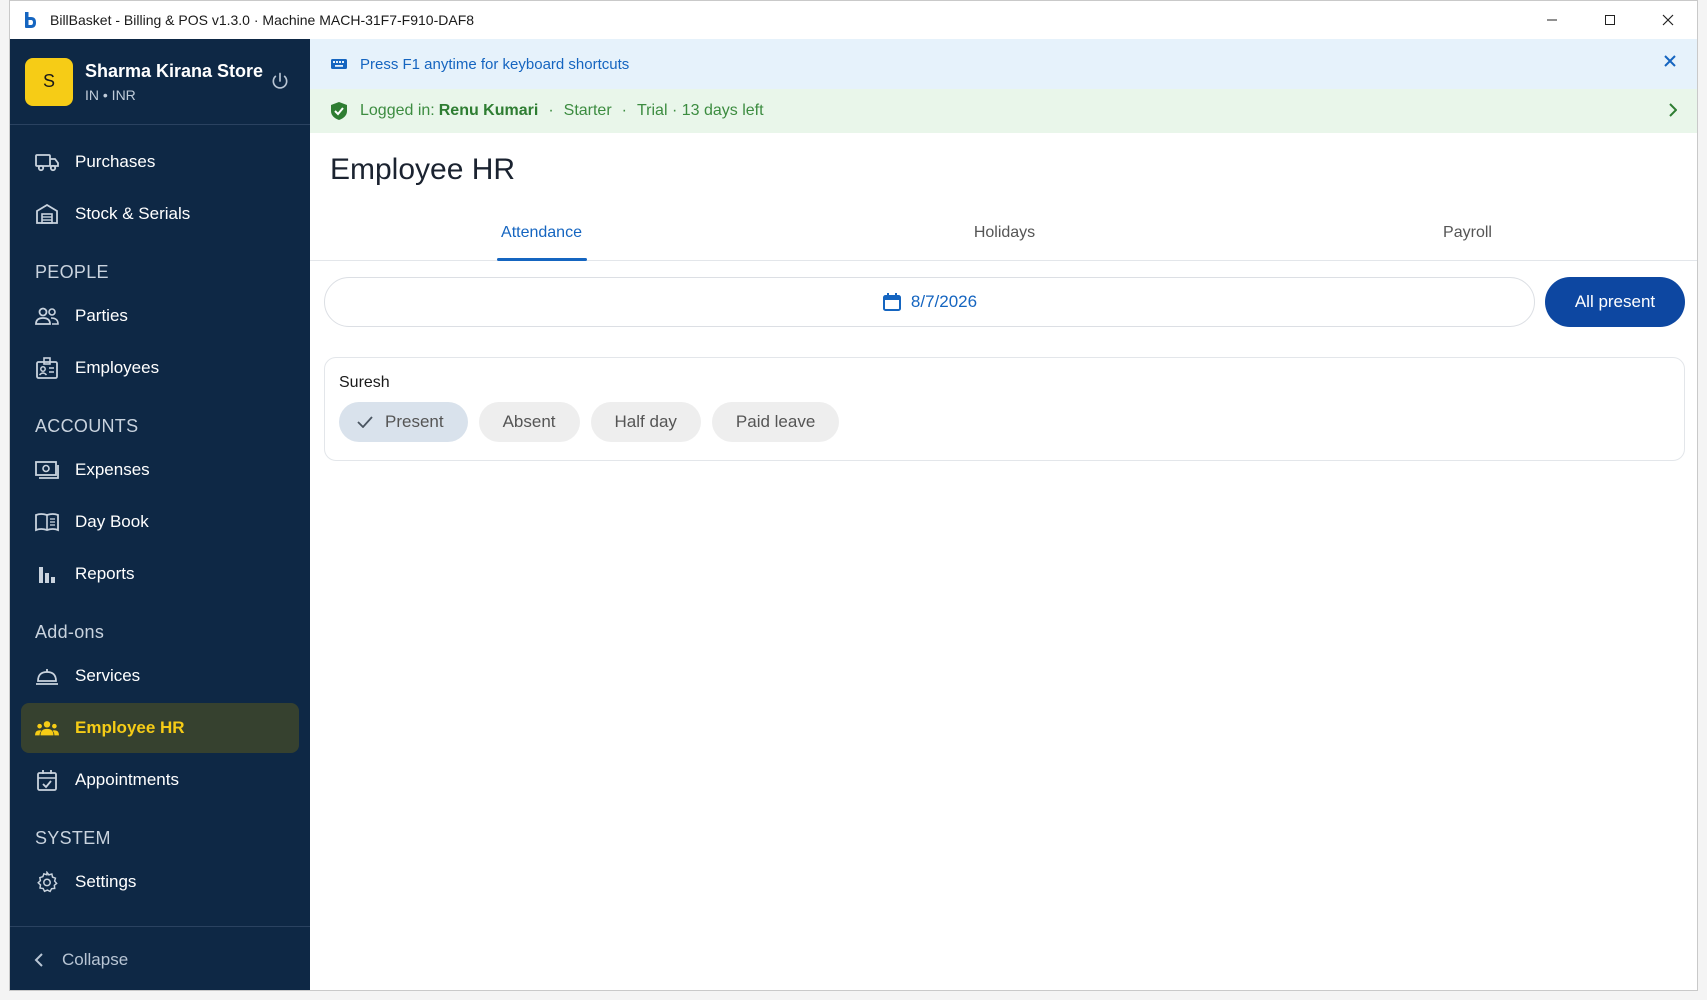  I want to click on sidebar-item-label: Day Book, so click(112, 521).